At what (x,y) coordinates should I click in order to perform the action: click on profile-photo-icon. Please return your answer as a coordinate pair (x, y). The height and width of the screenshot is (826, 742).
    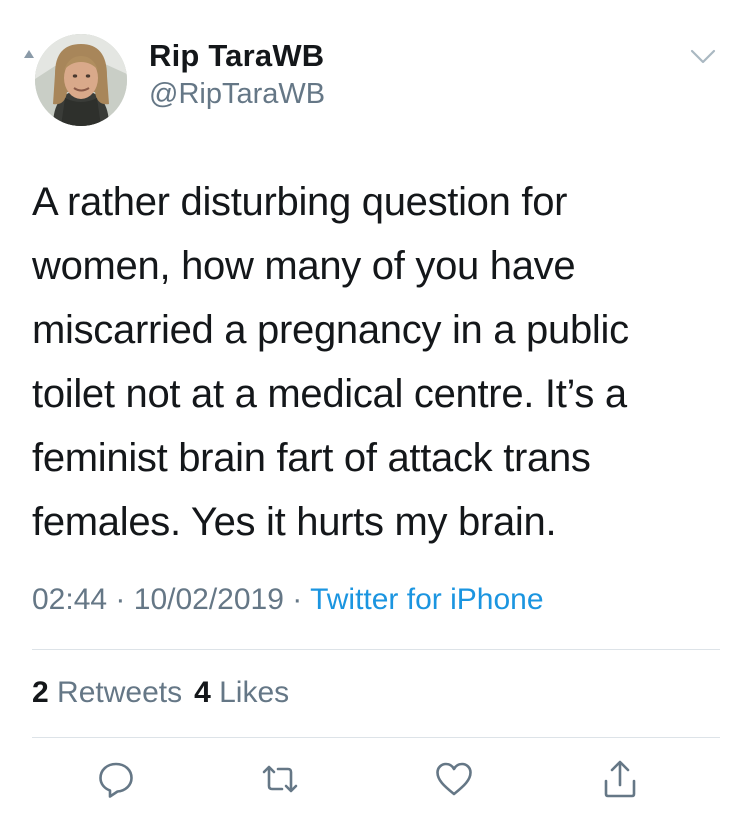
    Looking at the image, I should click on (81, 80).